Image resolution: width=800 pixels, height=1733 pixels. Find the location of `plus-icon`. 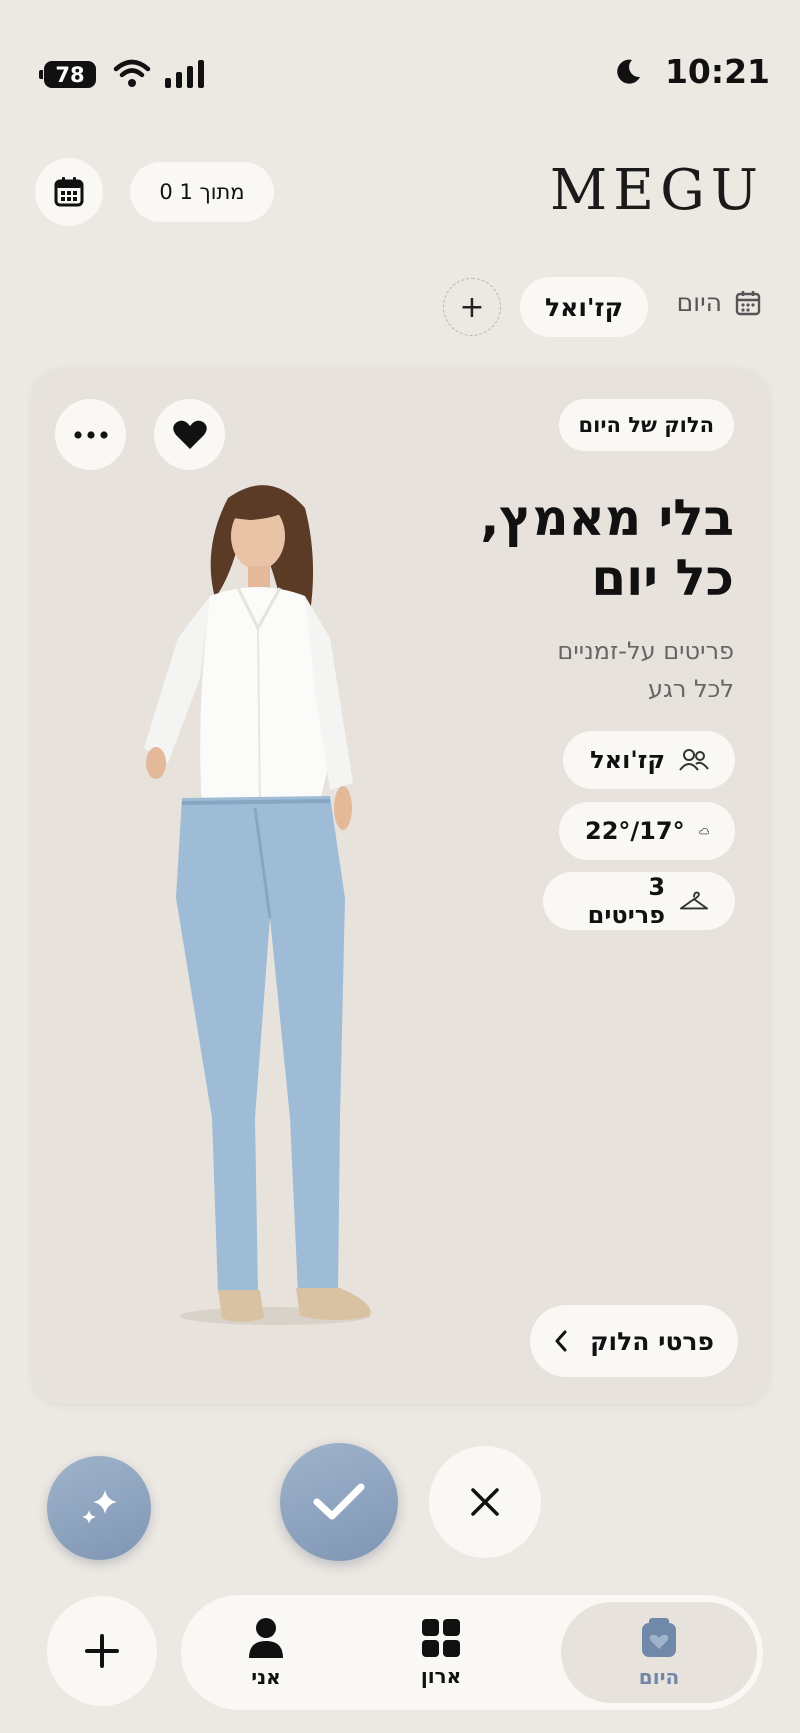

plus-icon is located at coordinates (102, 1651).